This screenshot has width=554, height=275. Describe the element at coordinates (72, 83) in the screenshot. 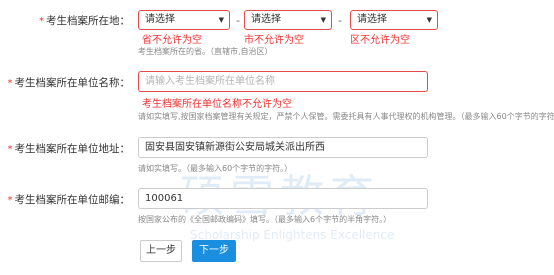

I see `unit-name-label-text: 考生档案所在单位名称：` at that location.